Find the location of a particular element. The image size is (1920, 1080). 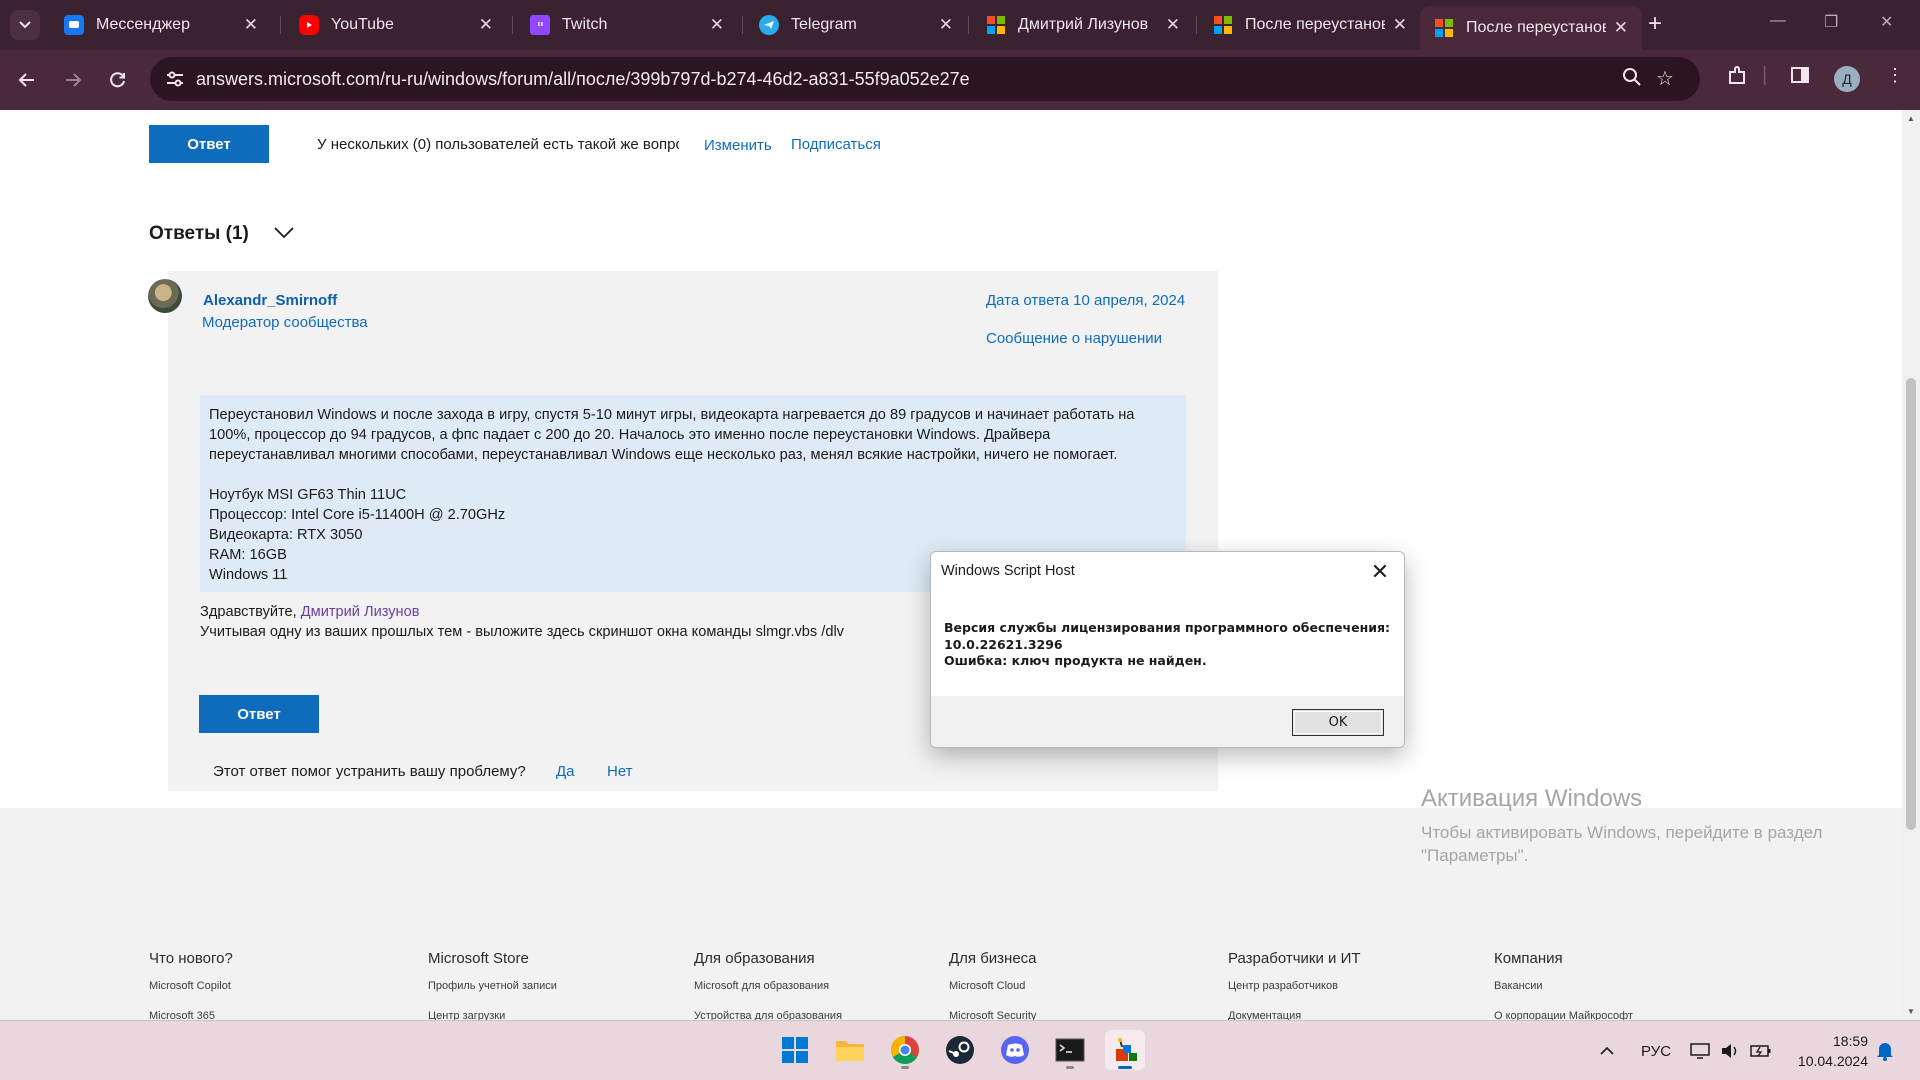

running-indicator is located at coordinates (905, 1067).